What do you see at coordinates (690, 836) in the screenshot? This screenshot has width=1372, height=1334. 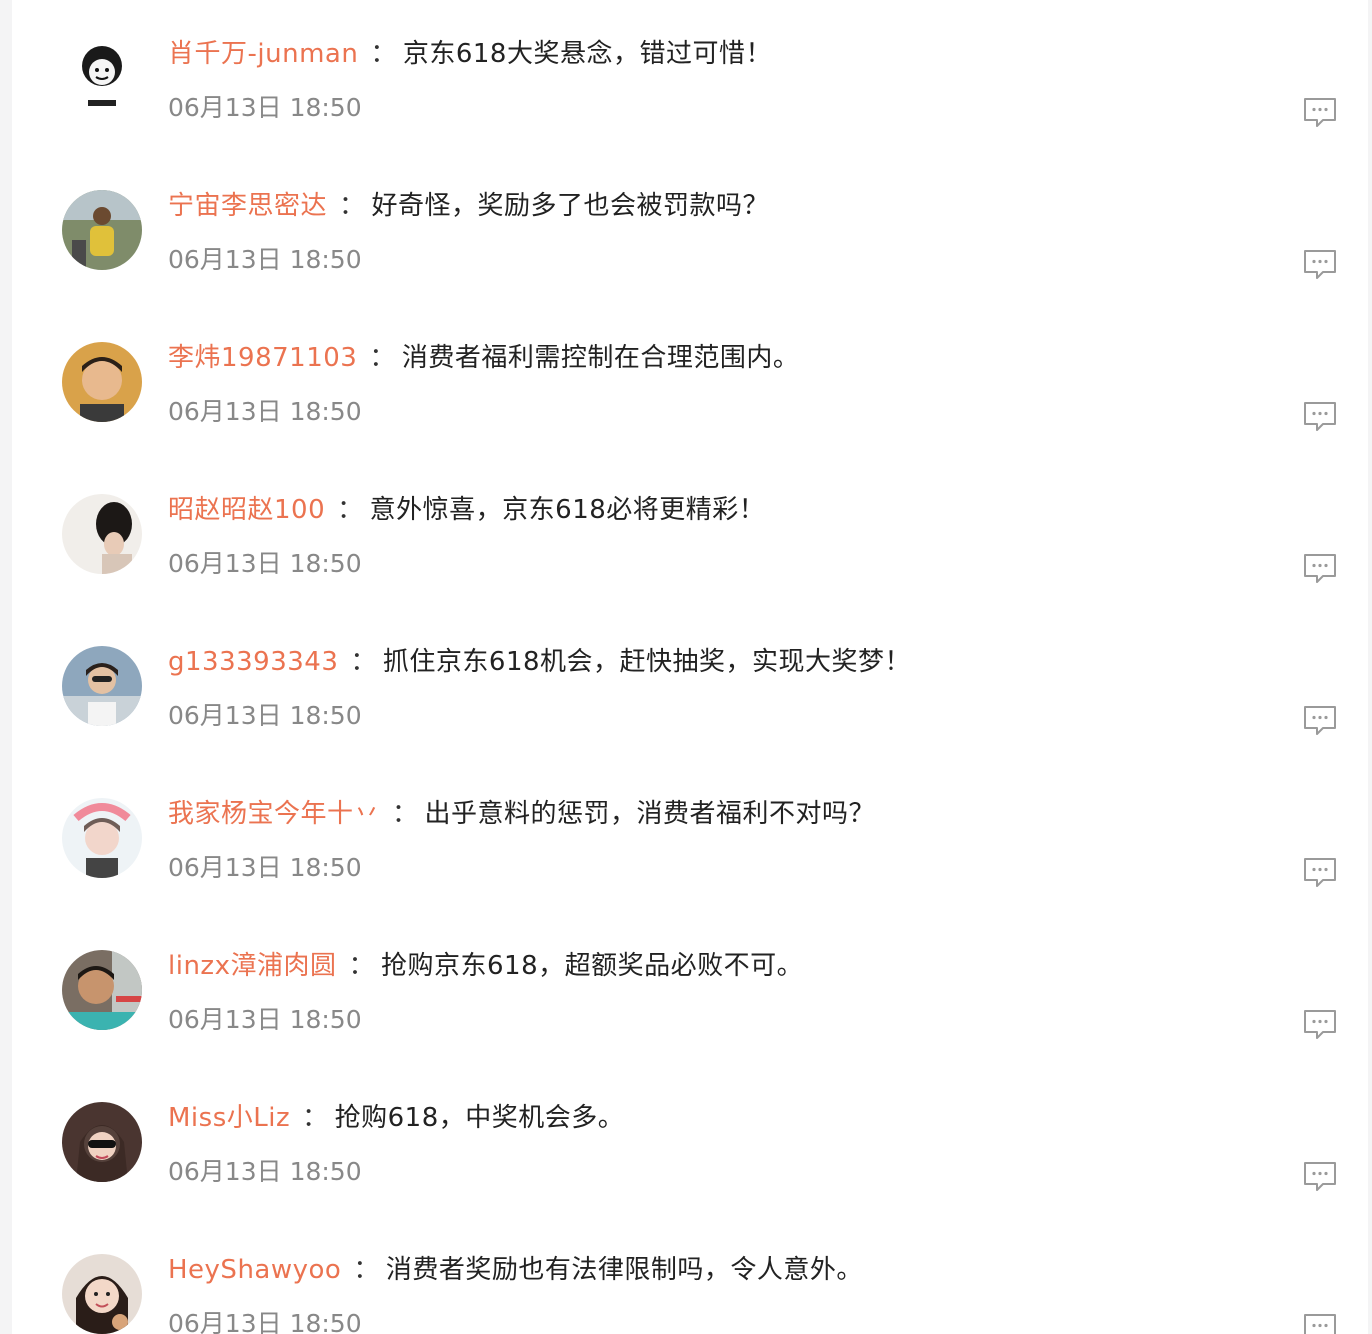 I see `comment-item: 我家杨宝今年十丷 ：出乎意料的惩罚，消费者福利不对吗？ 06月13日 18:50` at bounding box center [690, 836].